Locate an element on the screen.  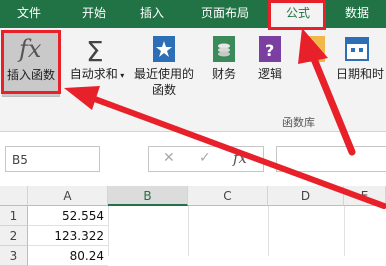
row-header: 3 is located at coordinates (14, 256).